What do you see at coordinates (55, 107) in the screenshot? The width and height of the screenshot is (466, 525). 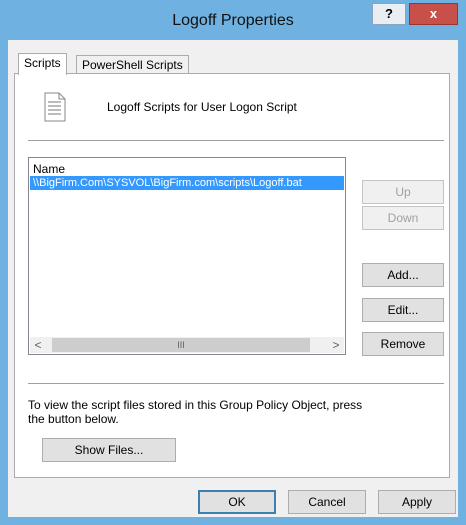 I see `script-file-icon` at bounding box center [55, 107].